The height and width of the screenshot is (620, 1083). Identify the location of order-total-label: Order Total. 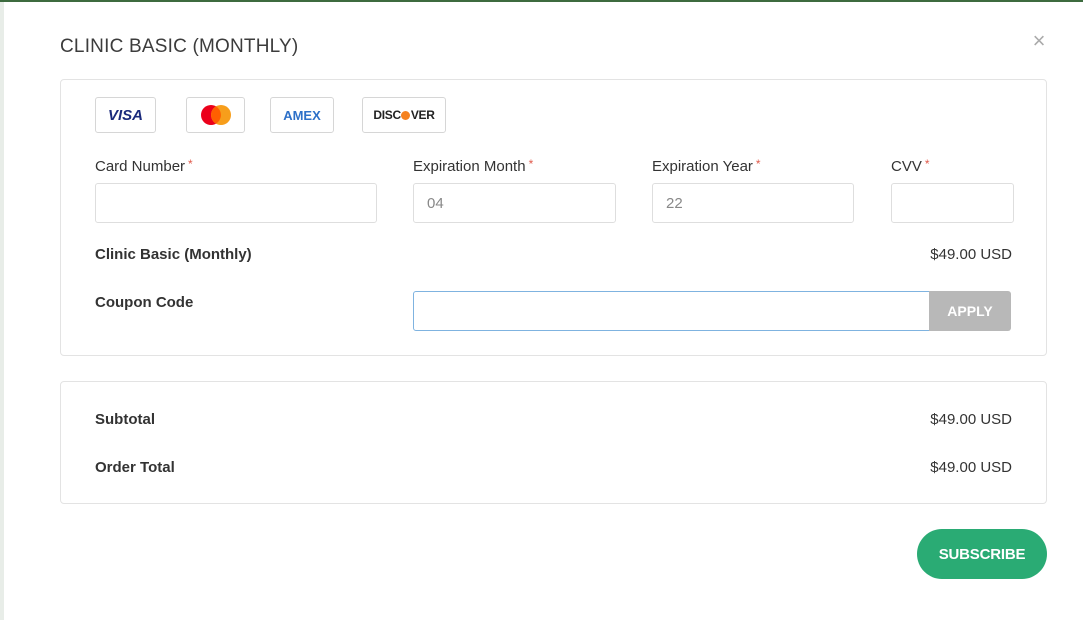
(135, 467).